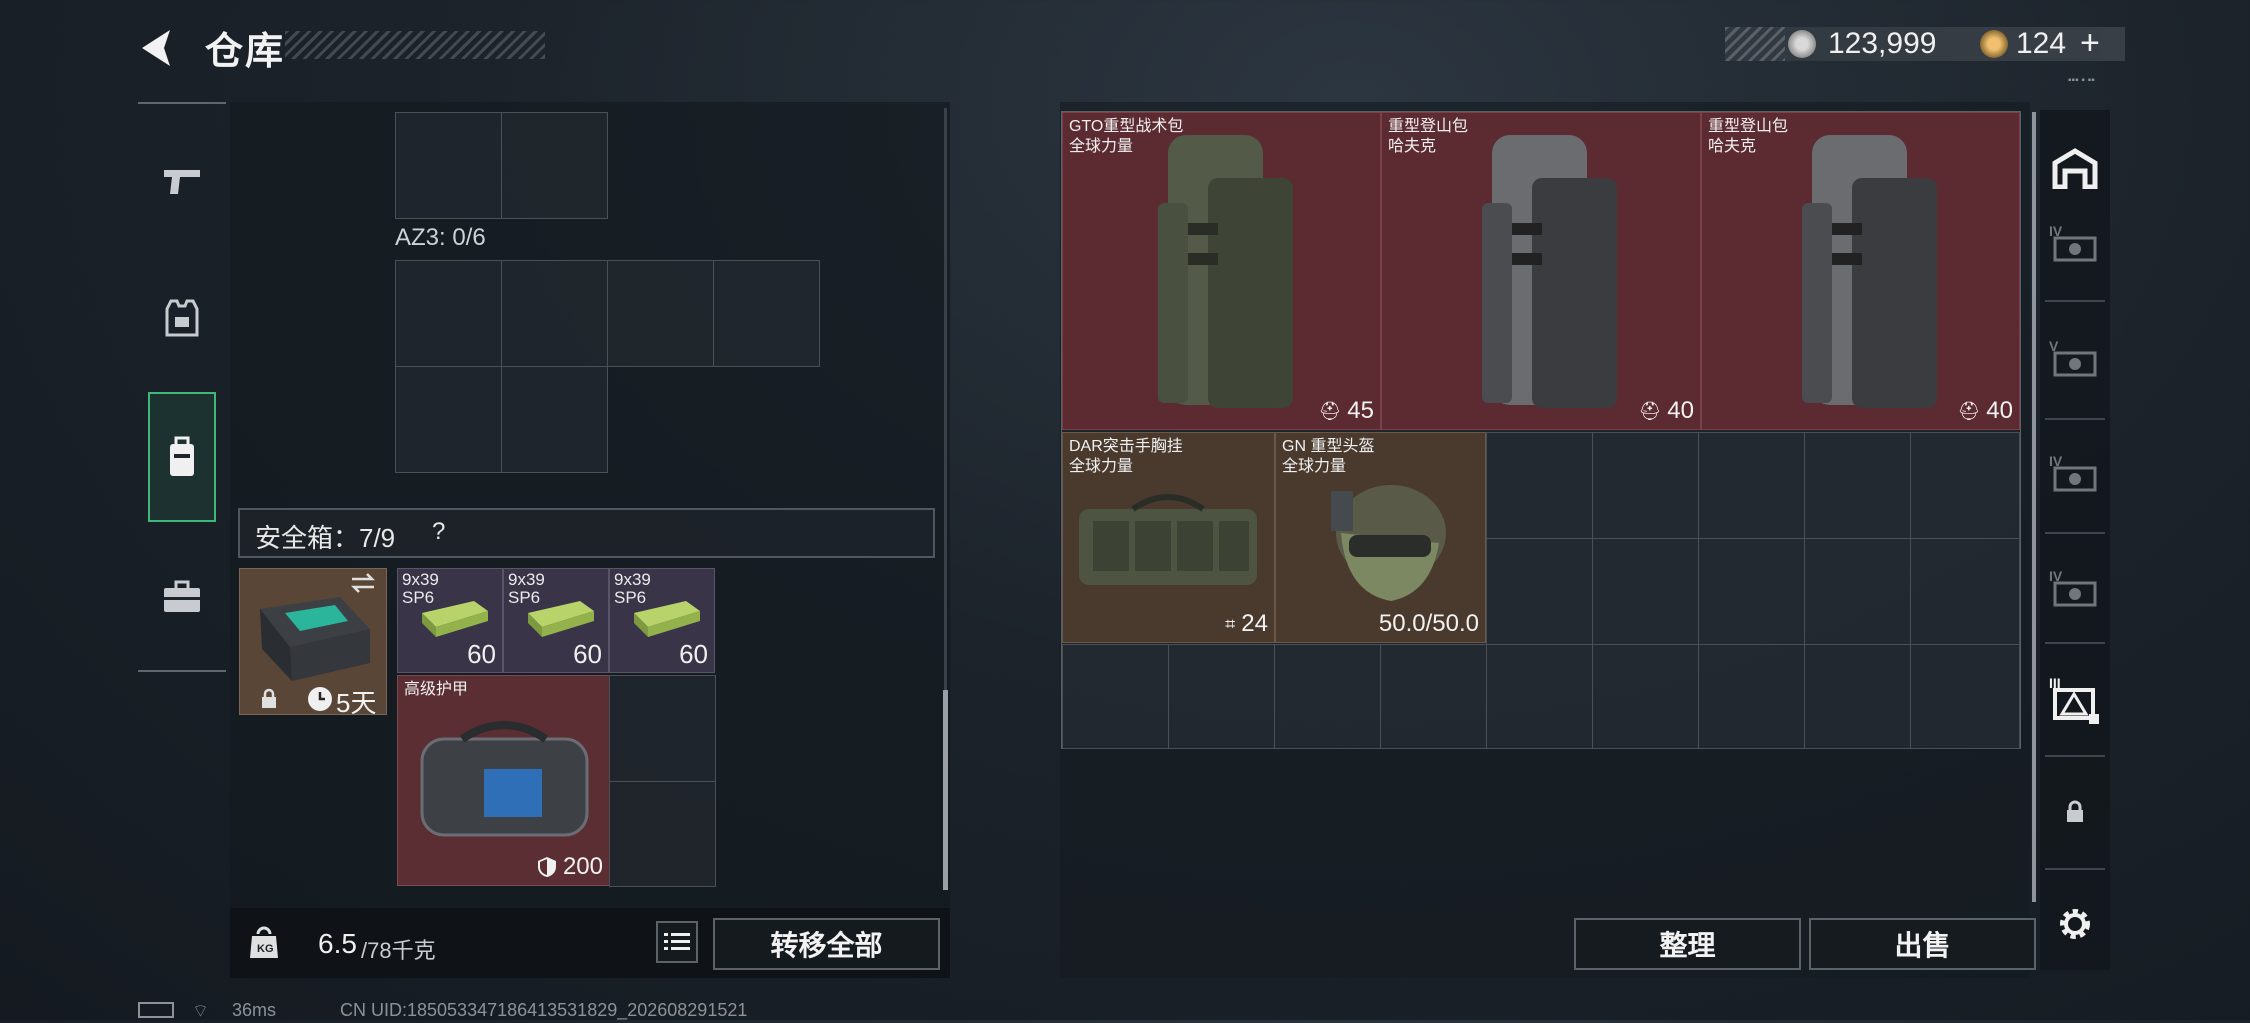  Describe the element at coordinates (269, 699) in the screenshot. I see `lock-icon` at that location.